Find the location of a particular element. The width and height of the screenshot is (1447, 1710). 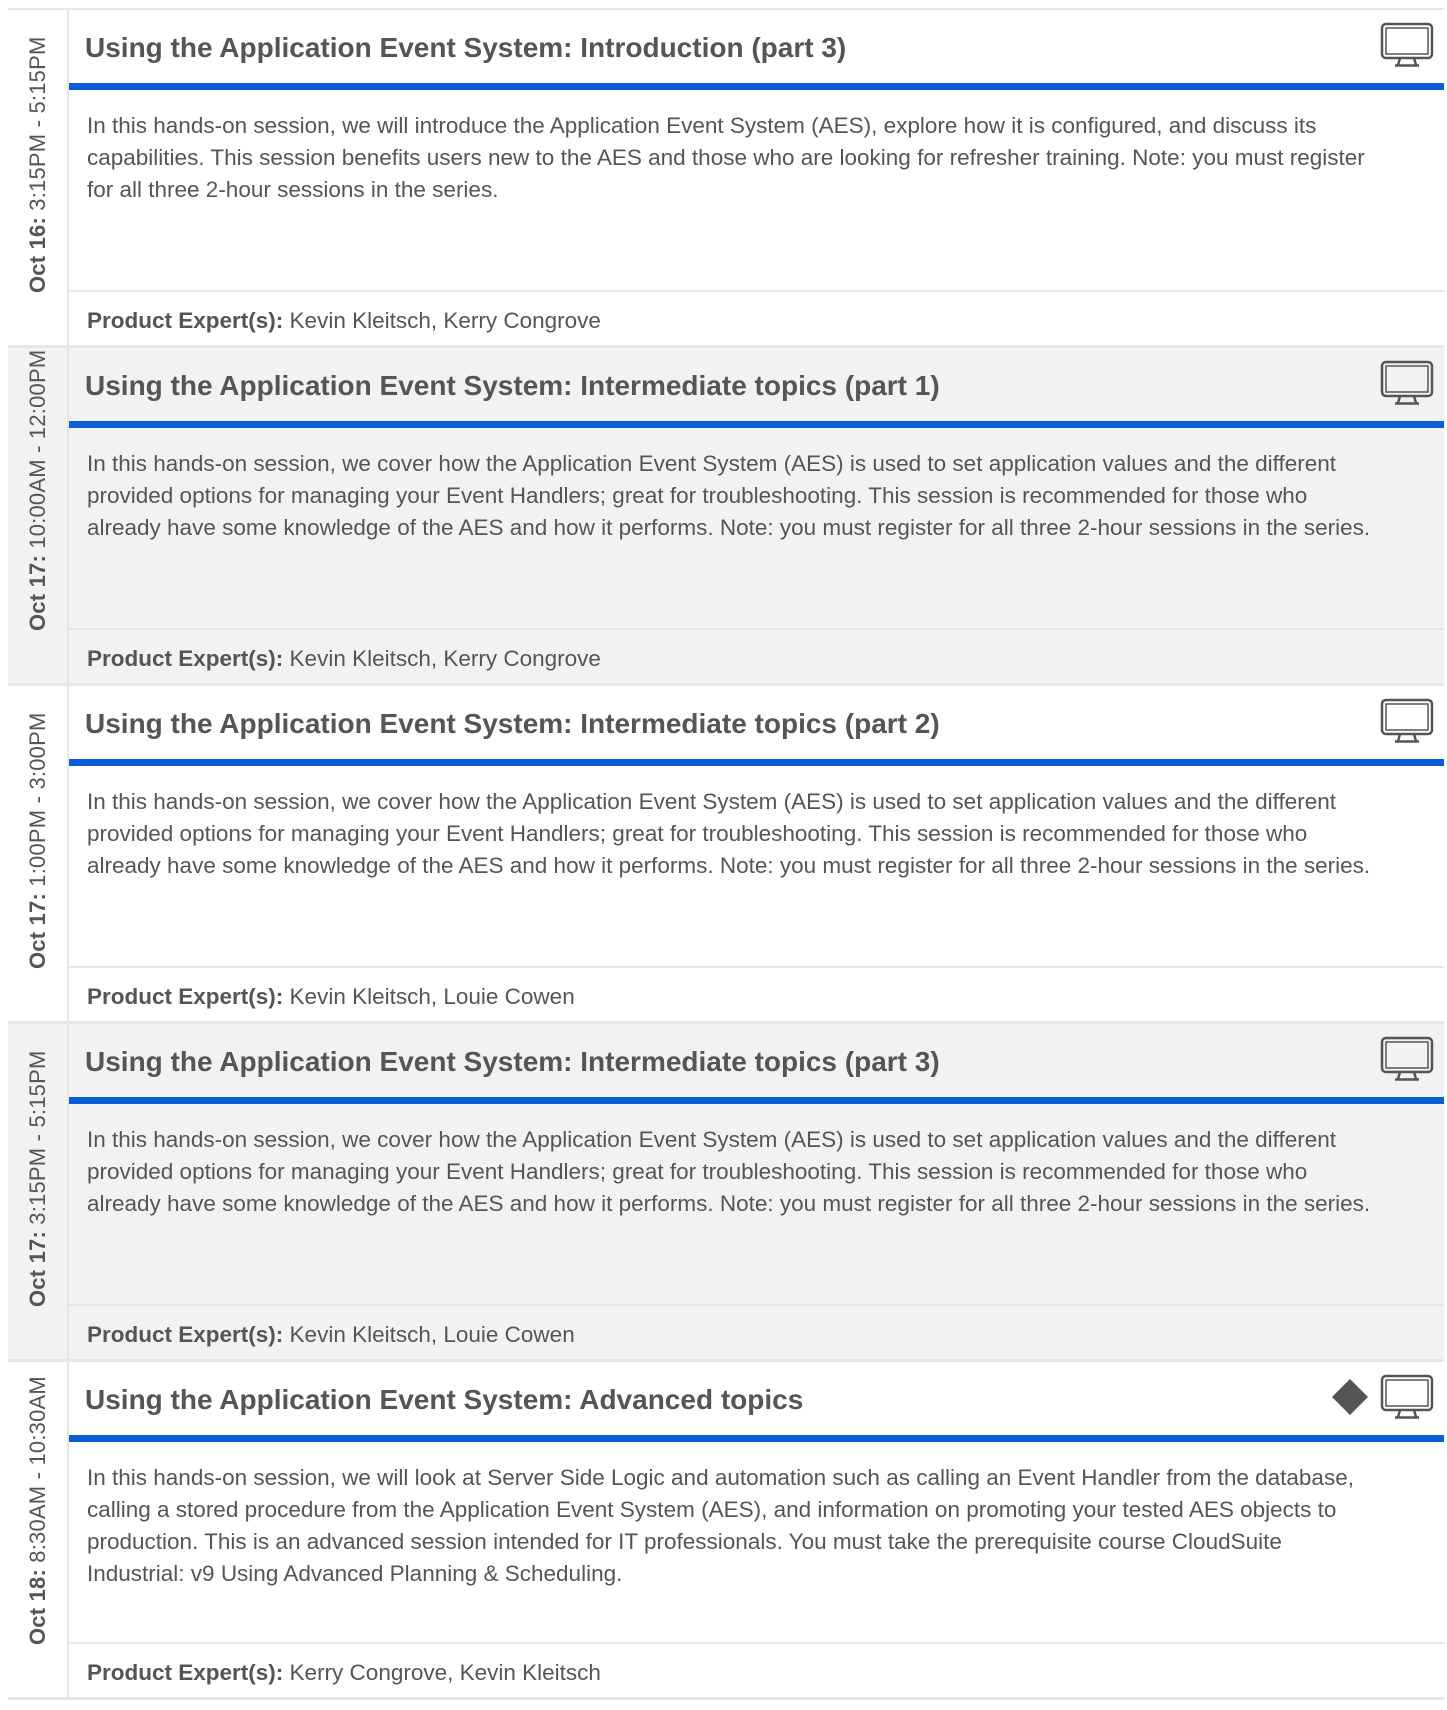

session-date-column: Oct 18: 8:30AM - 10:30AM is located at coordinates (38, 1529).